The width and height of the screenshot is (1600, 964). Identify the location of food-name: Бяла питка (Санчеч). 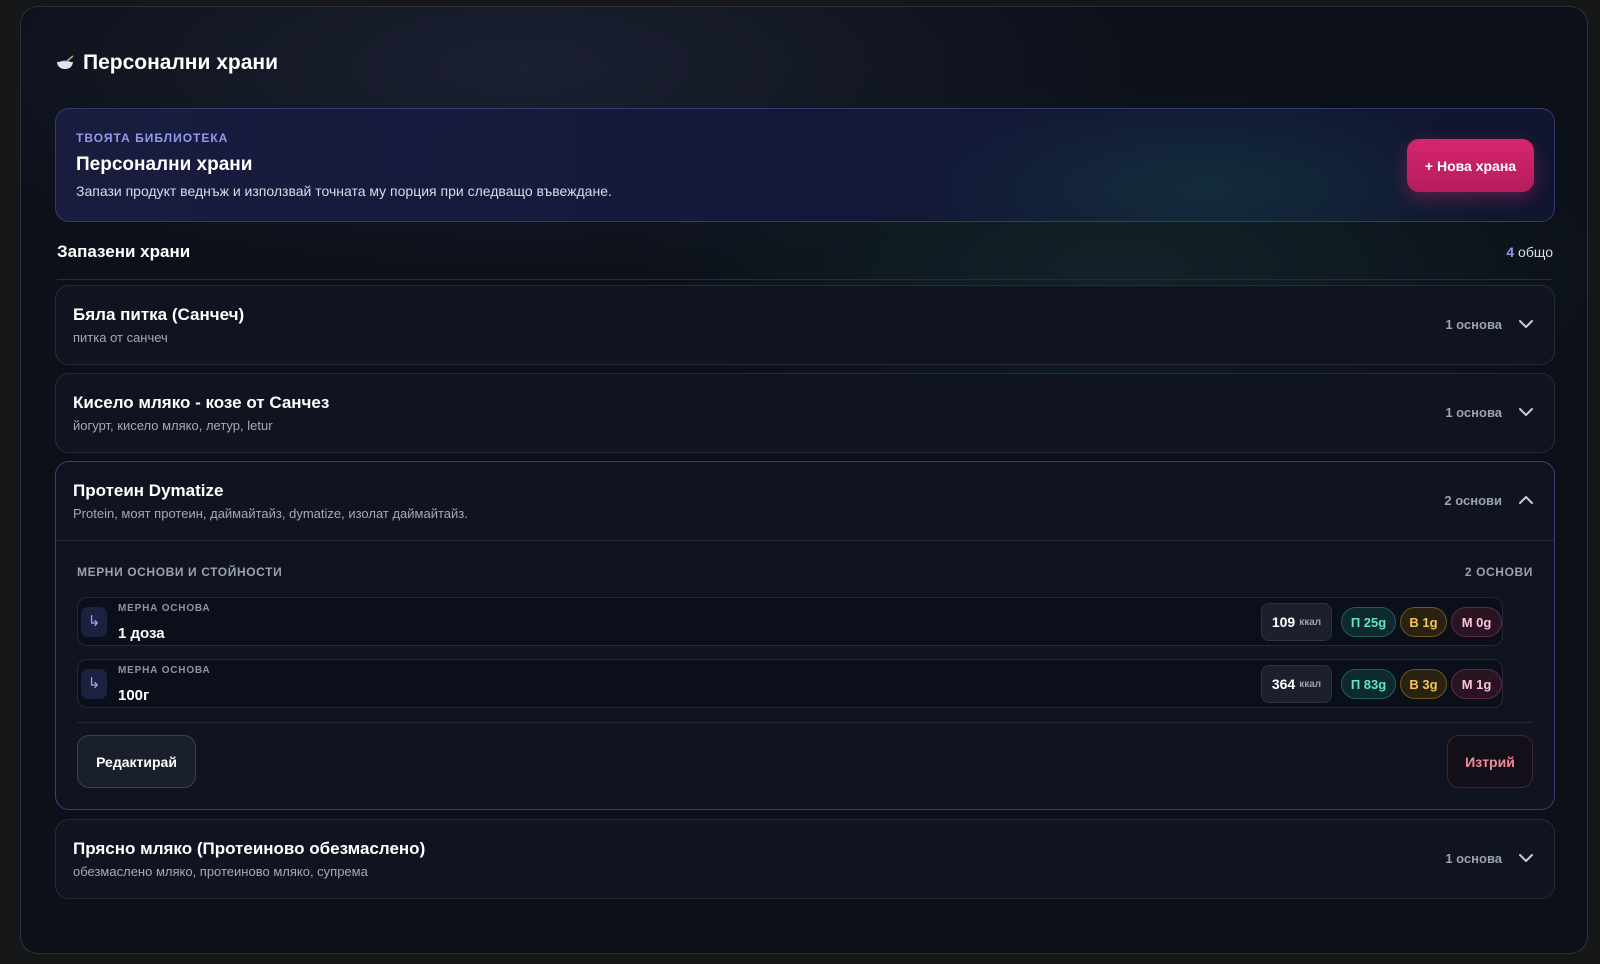
(159, 314).